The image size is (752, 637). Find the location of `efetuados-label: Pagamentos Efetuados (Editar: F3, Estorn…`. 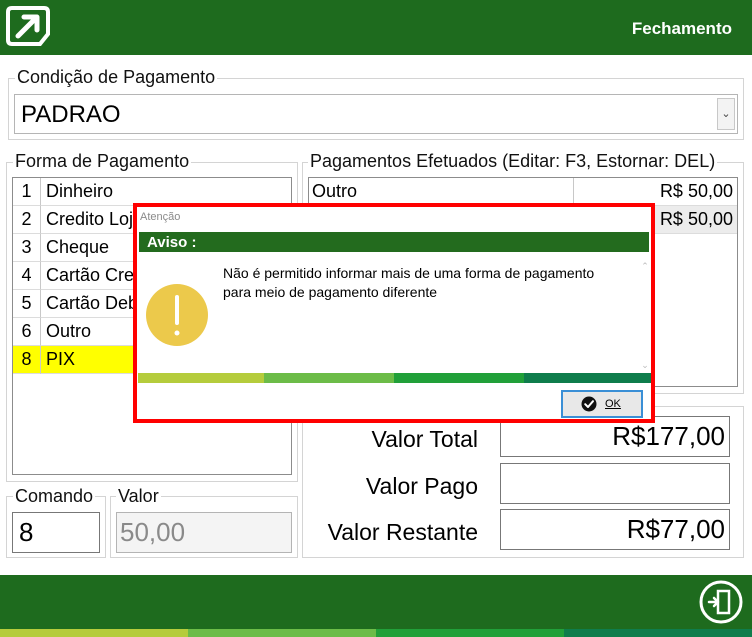

efetuados-label: Pagamentos Efetuados (Editar: F3, Estorn… is located at coordinates (513, 161).